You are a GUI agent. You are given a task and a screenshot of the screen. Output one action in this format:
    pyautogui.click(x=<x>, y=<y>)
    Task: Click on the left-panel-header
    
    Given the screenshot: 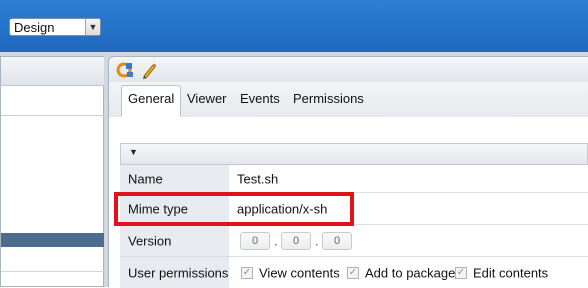 What is the action you would take?
    pyautogui.click(x=52, y=71)
    